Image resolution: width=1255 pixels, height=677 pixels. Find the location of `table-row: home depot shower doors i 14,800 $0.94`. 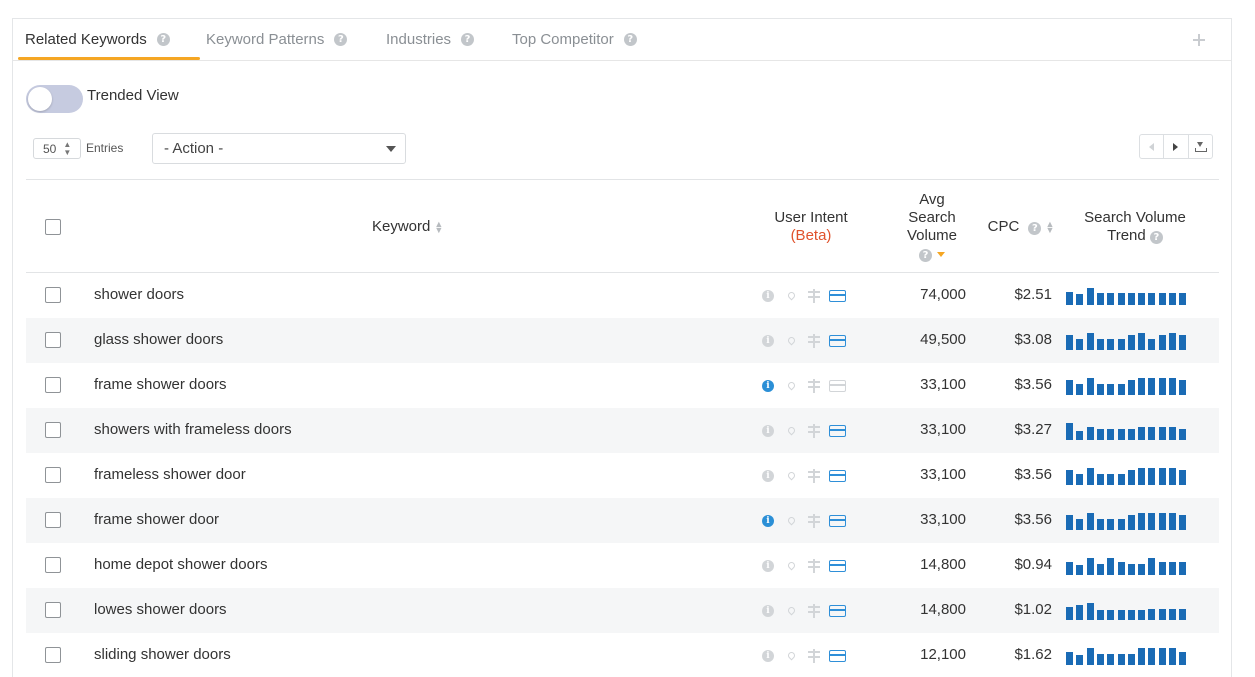

table-row: home depot shower doors i 14,800 $0.94 is located at coordinates (622, 565).